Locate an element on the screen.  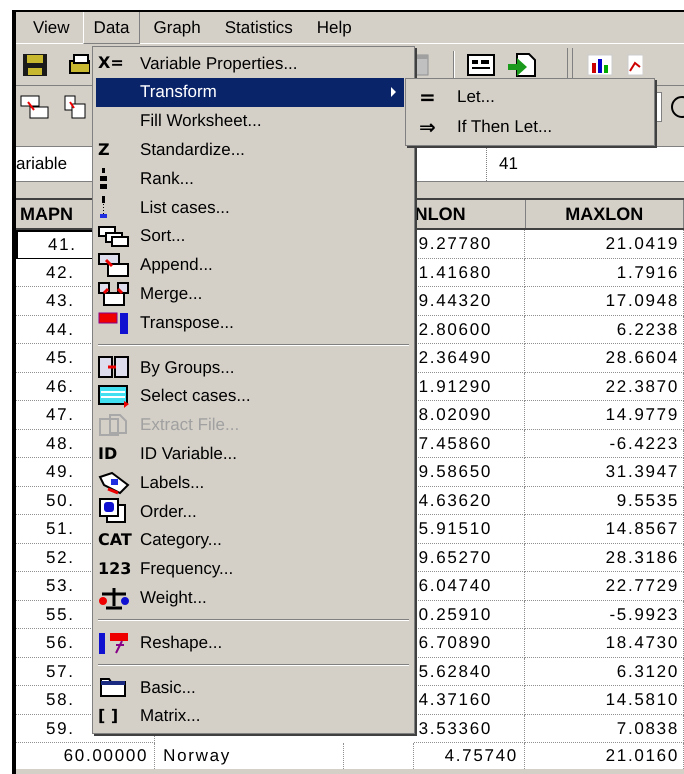
table-cell: 28.6604 is located at coordinates (604, 358).